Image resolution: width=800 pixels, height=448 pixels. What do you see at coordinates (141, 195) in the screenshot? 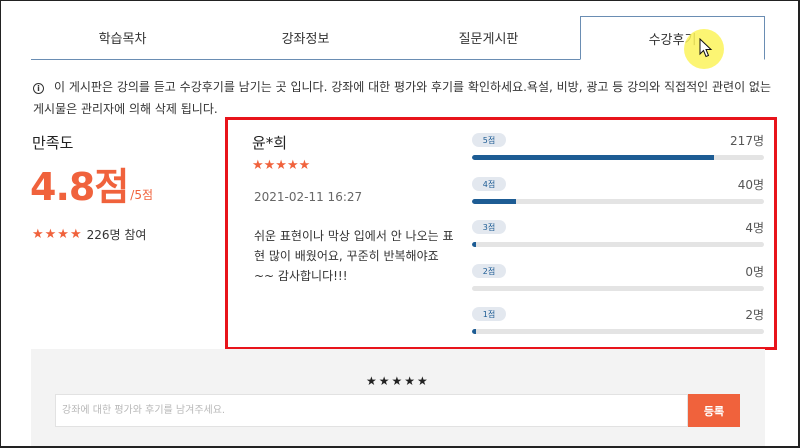
I see `score-max: /5점` at bounding box center [141, 195].